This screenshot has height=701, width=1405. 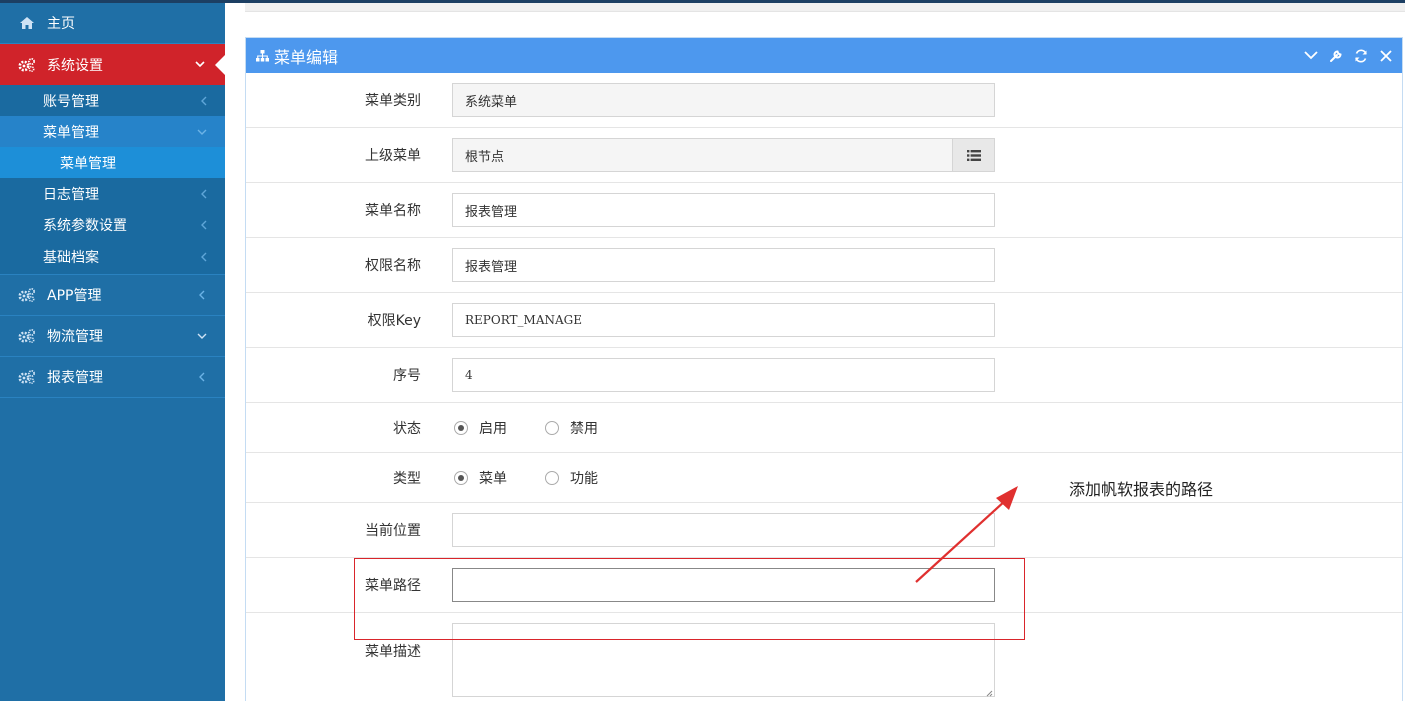 I want to click on row-menu-name: 菜单名称, so click(x=824, y=210).